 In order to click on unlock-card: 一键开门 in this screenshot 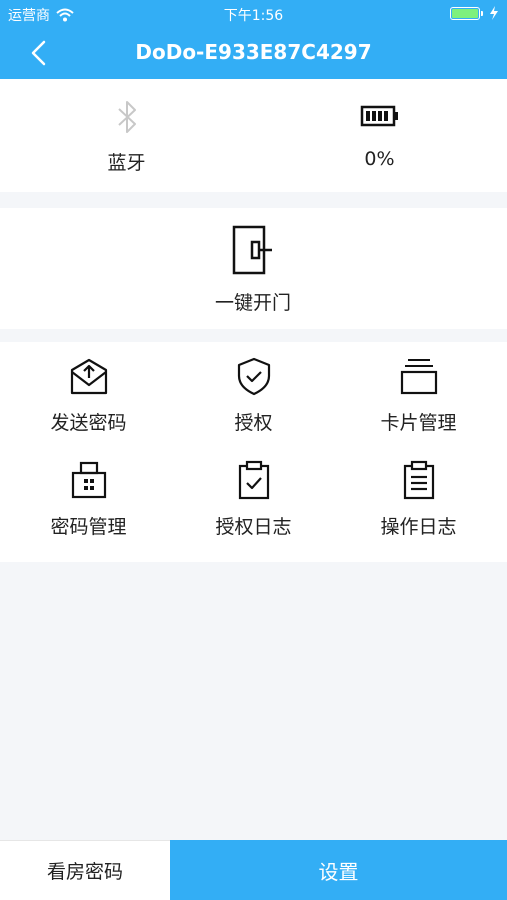, I will do `click(253, 268)`.